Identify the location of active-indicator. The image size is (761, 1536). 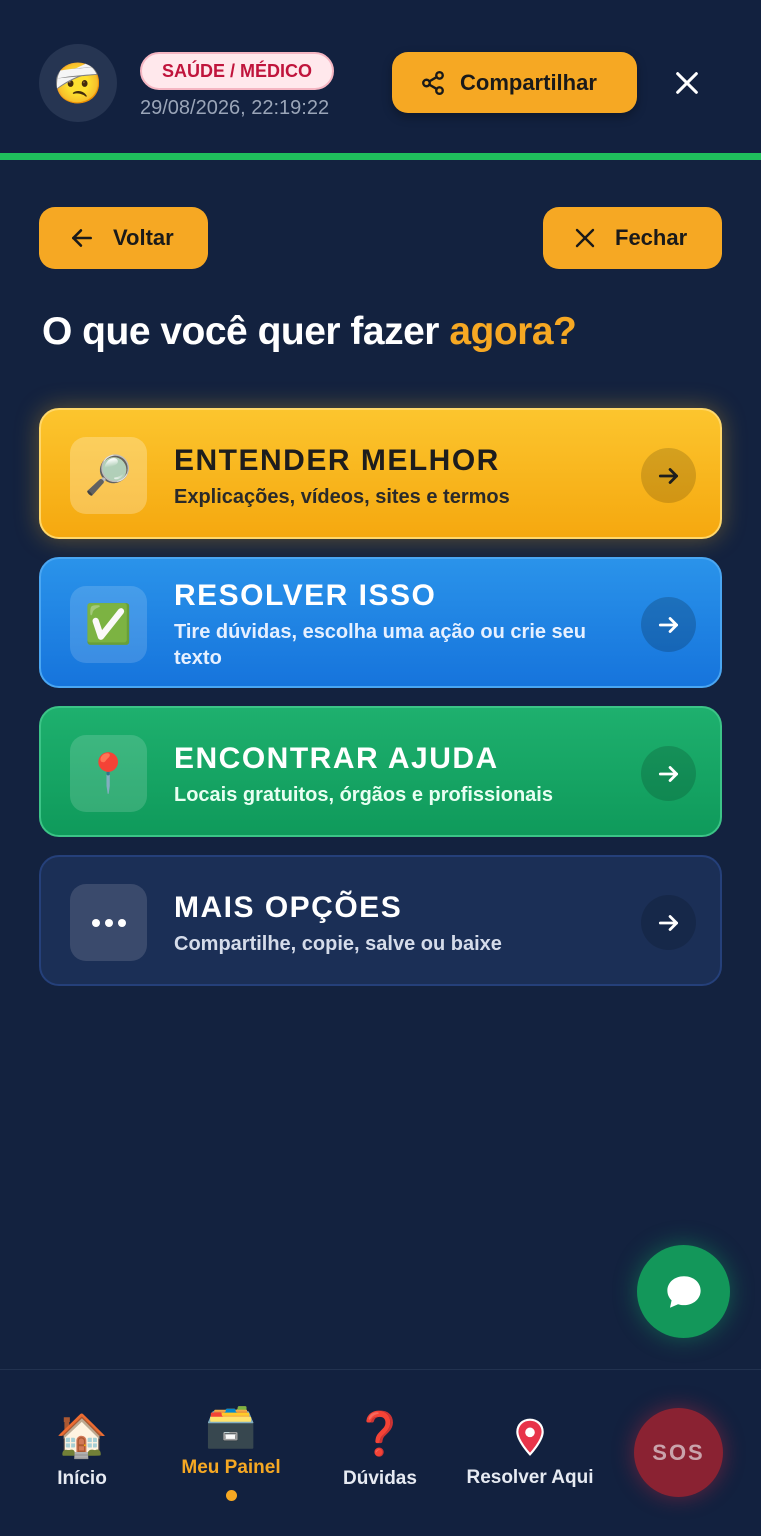
(231, 1495).